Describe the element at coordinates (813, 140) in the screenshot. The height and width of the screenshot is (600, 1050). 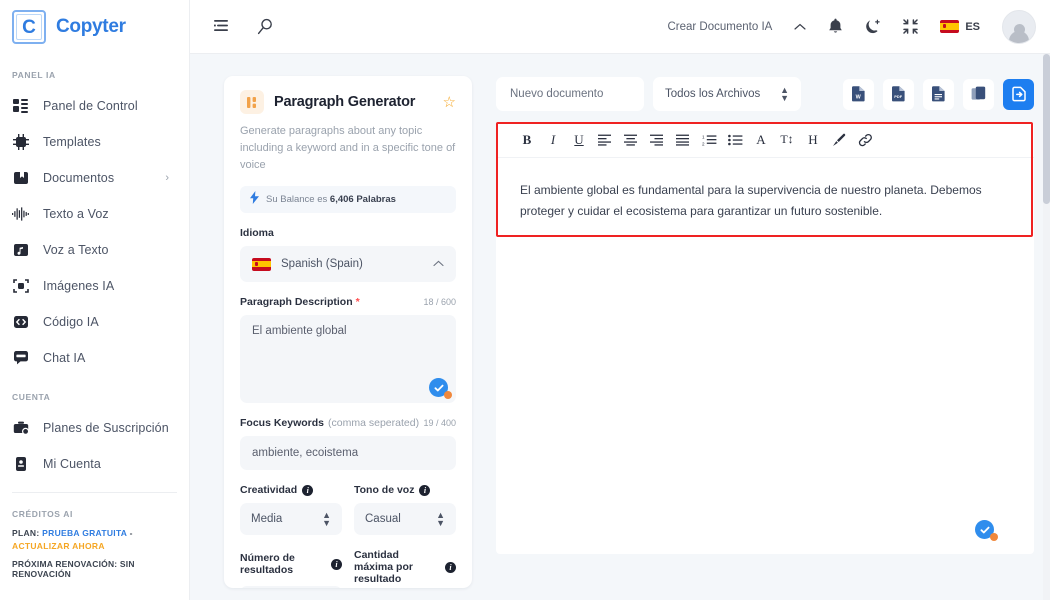
I see `heading-icon: H` at that location.